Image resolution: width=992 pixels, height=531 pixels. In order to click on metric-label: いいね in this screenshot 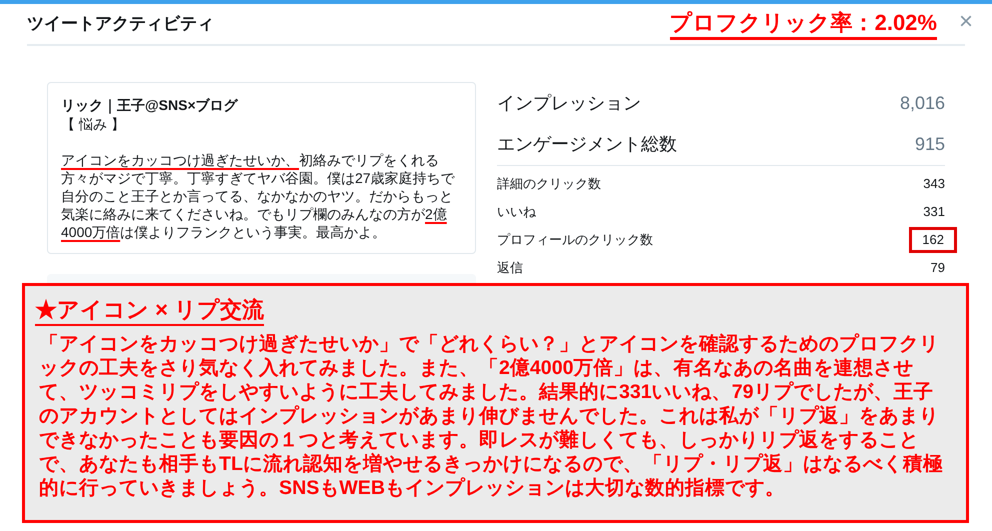, I will do `click(516, 212)`.